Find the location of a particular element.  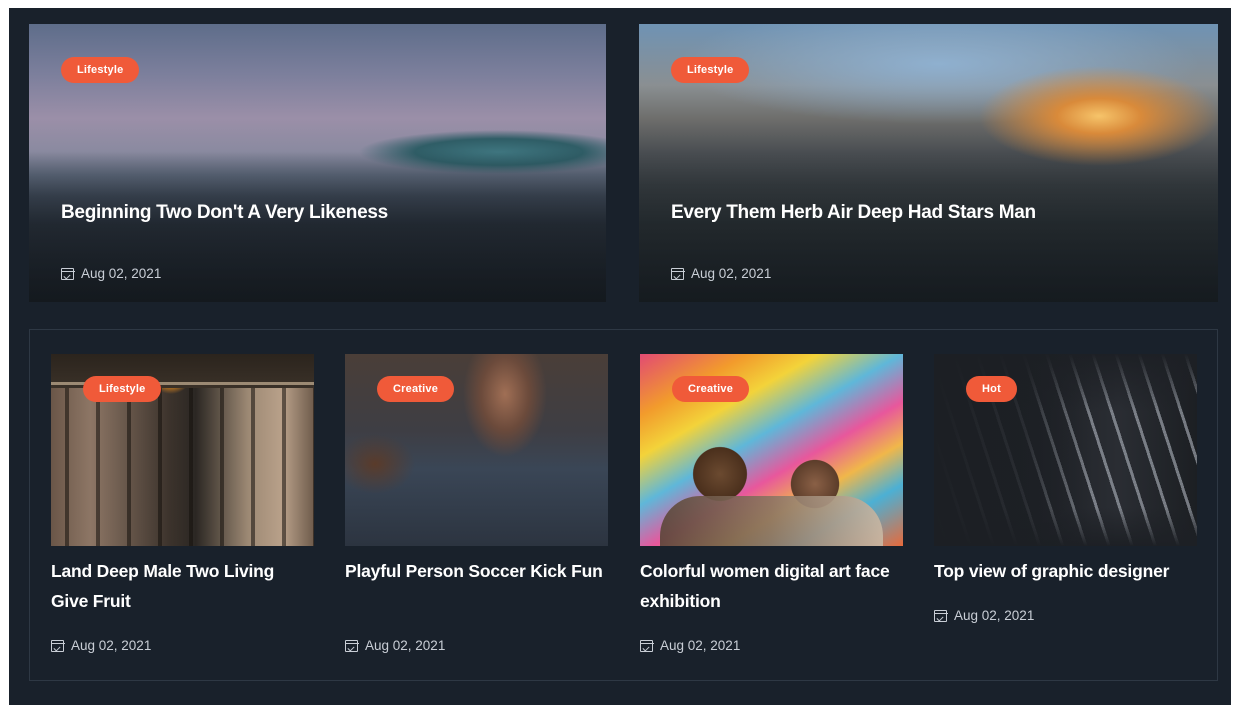

post-title: Beginning Two Don't A Very Likeness is located at coordinates (224, 213).